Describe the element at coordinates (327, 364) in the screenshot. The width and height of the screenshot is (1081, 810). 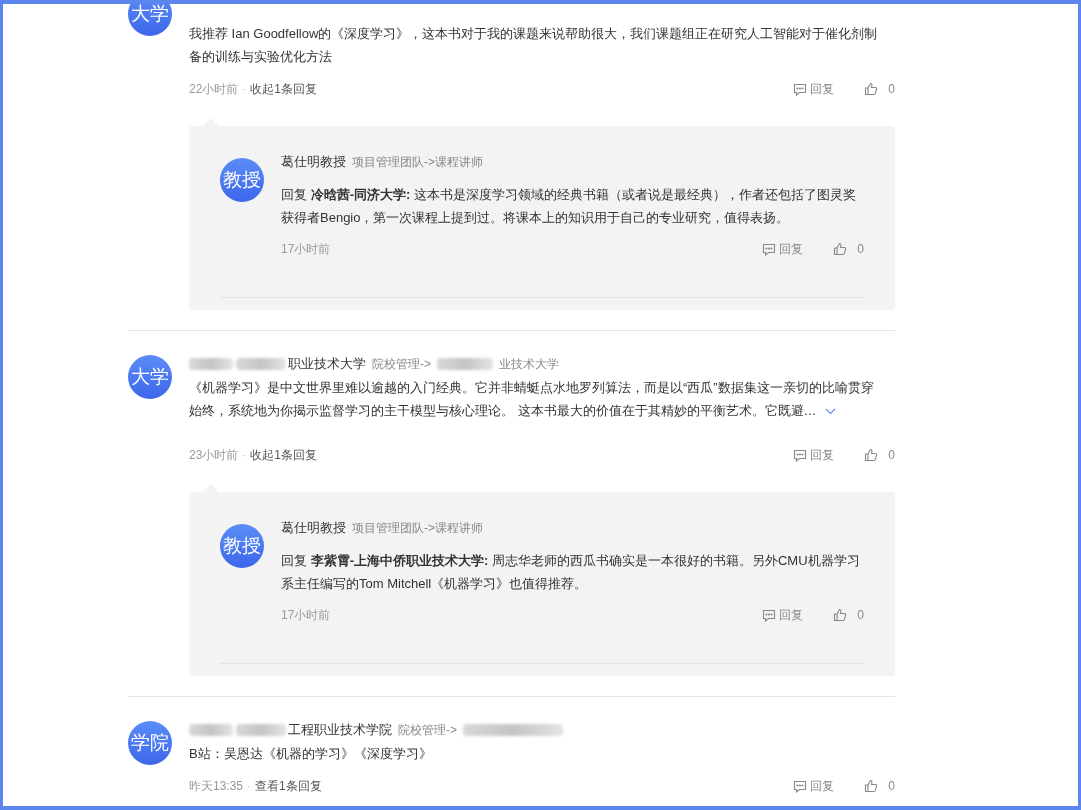
I see `author-name: 职业技术大学` at that location.